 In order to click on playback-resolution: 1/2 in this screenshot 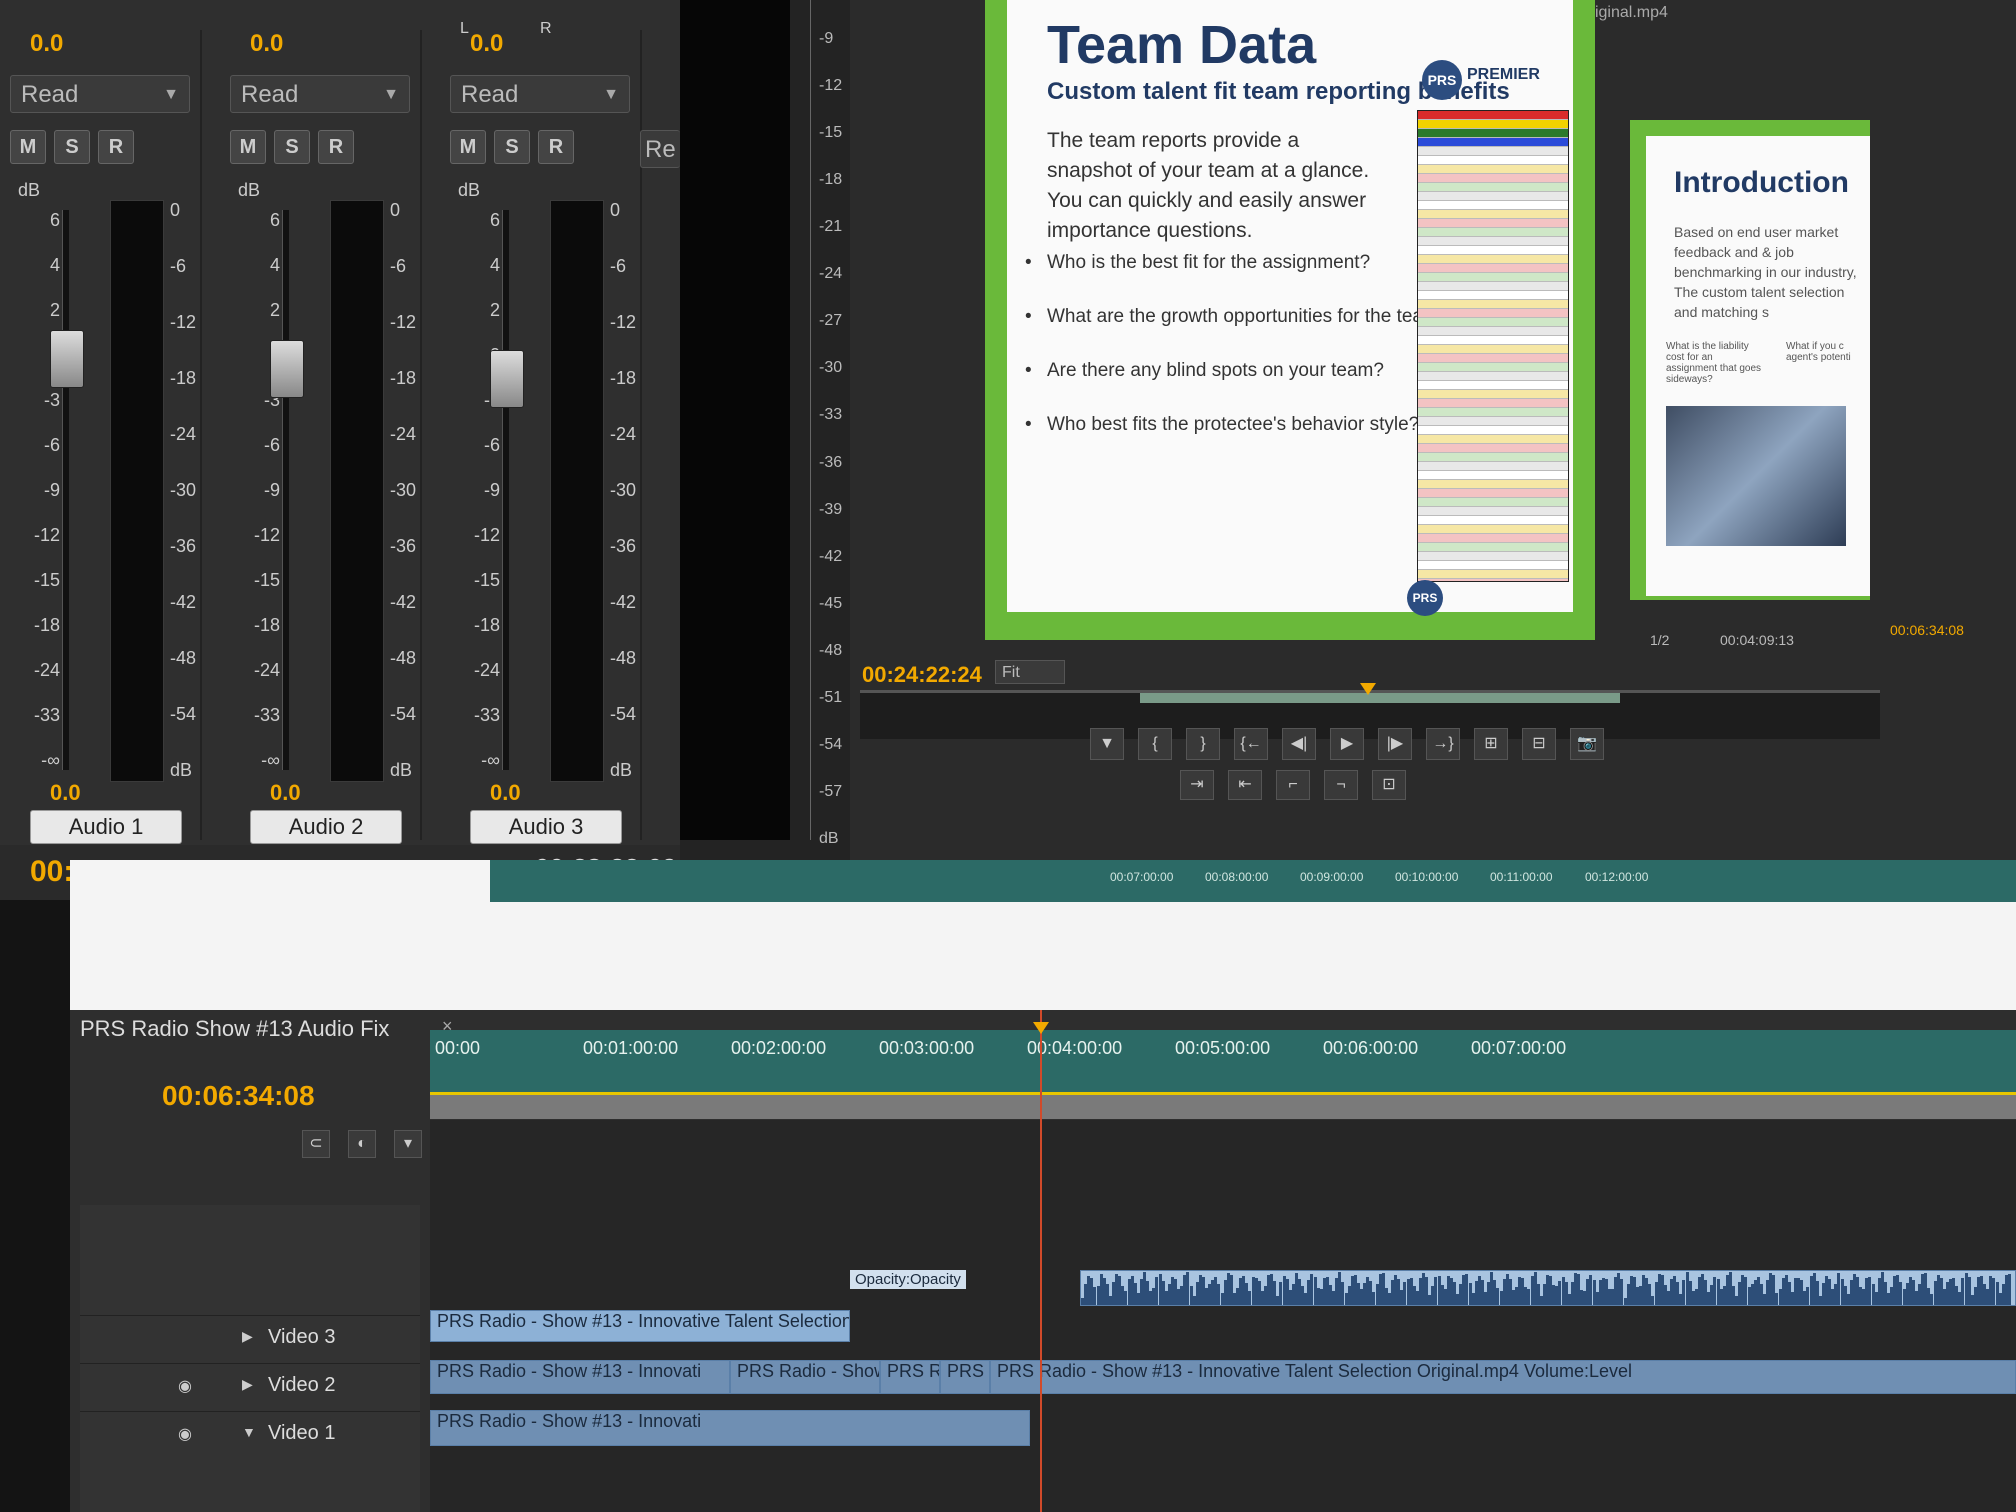, I will do `click(1659, 640)`.